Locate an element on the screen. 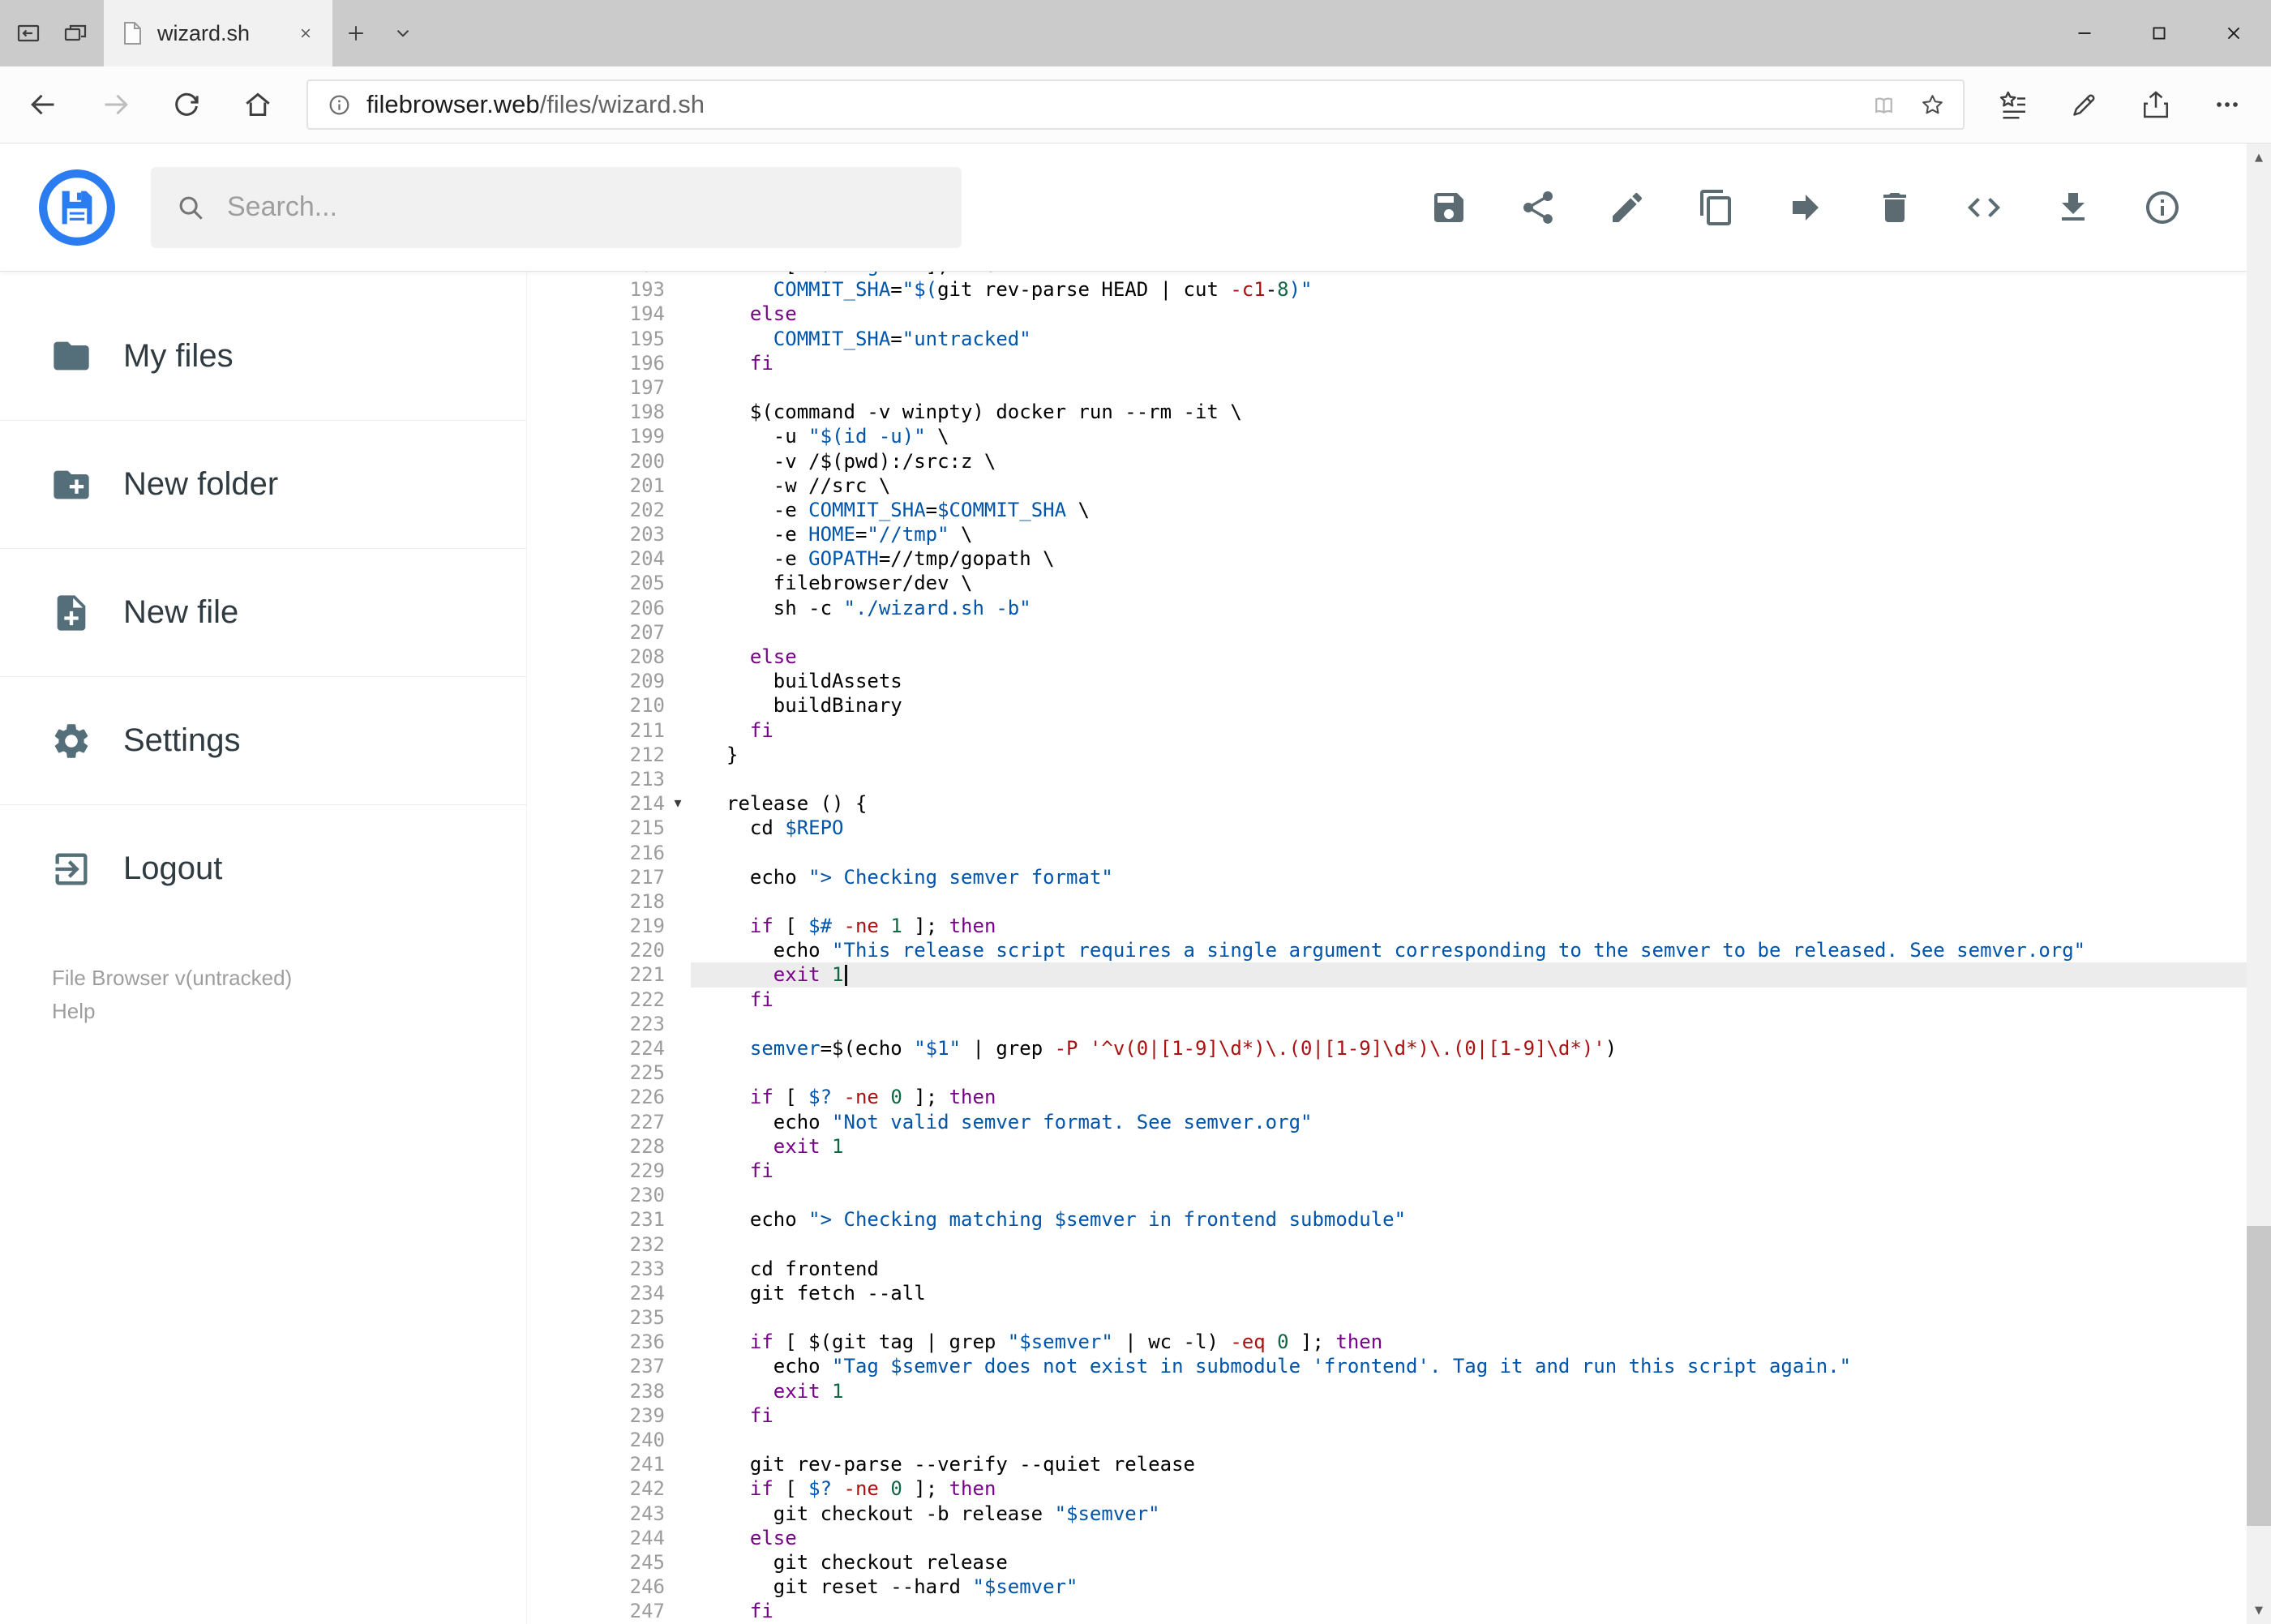 The image size is (2271, 1624). home-button is located at coordinates (258, 105).